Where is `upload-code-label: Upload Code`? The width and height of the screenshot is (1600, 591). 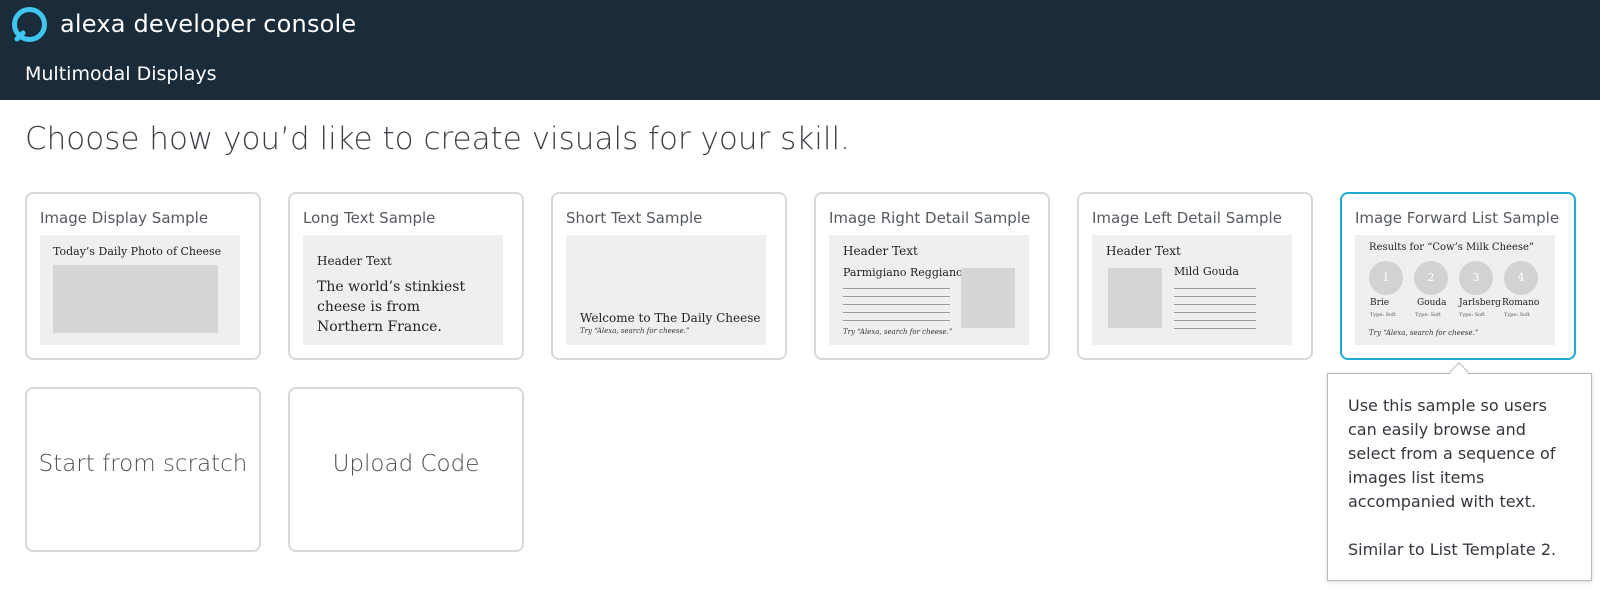
upload-code-label: Upload Code is located at coordinates (406, 464).